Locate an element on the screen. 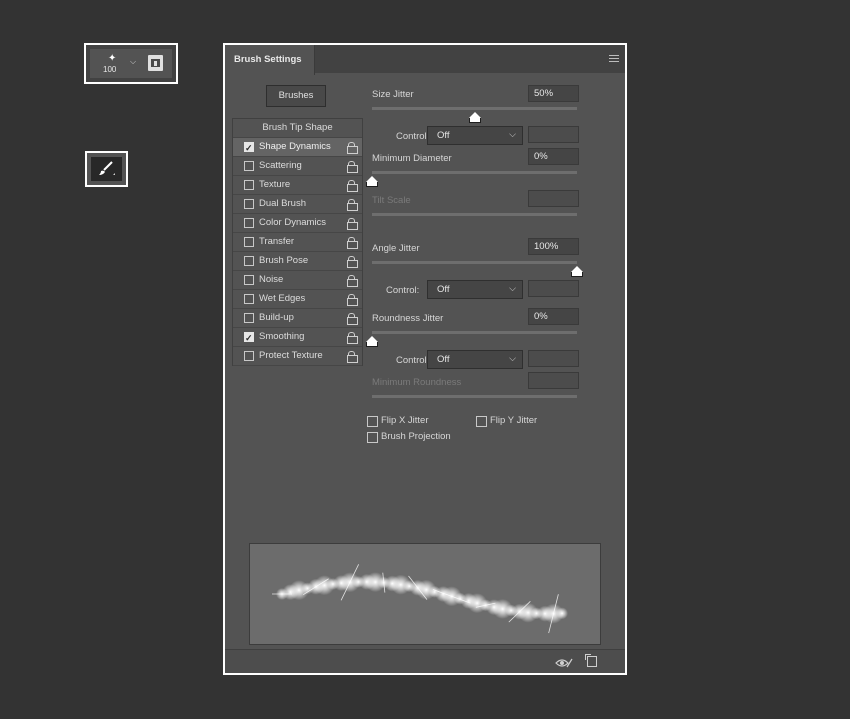 This screenshot has height=719, width=850. brush-option-scattering: Scattering is located at coordinates (297, 166).